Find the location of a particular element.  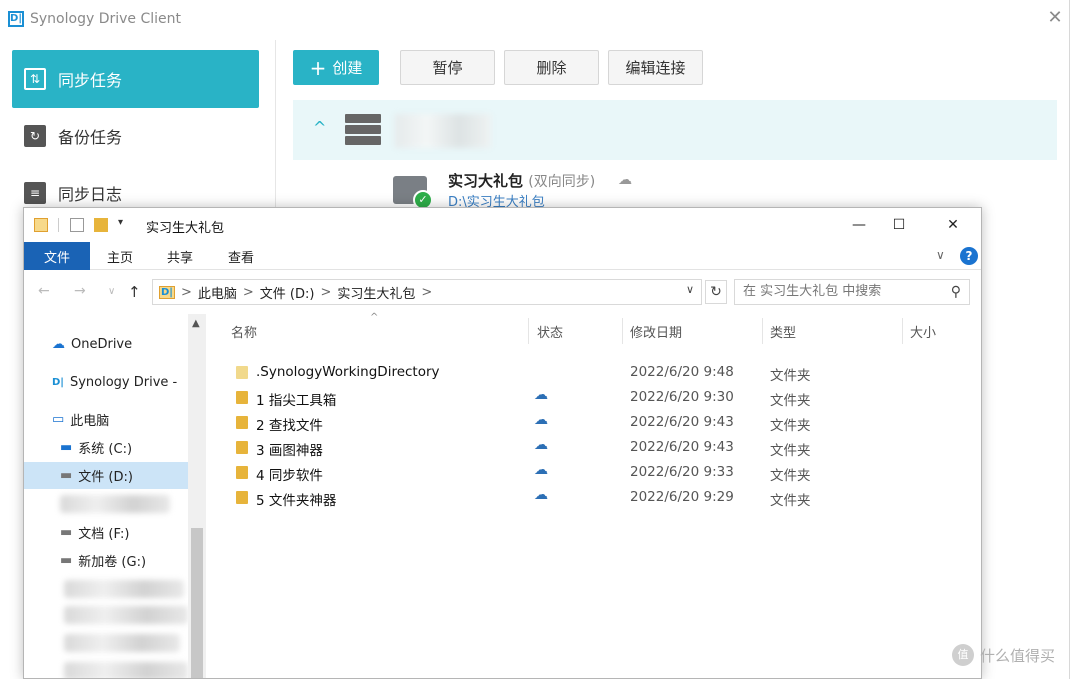

title-bar: D| Synology Drive Client is located at coordinates (94, 19).